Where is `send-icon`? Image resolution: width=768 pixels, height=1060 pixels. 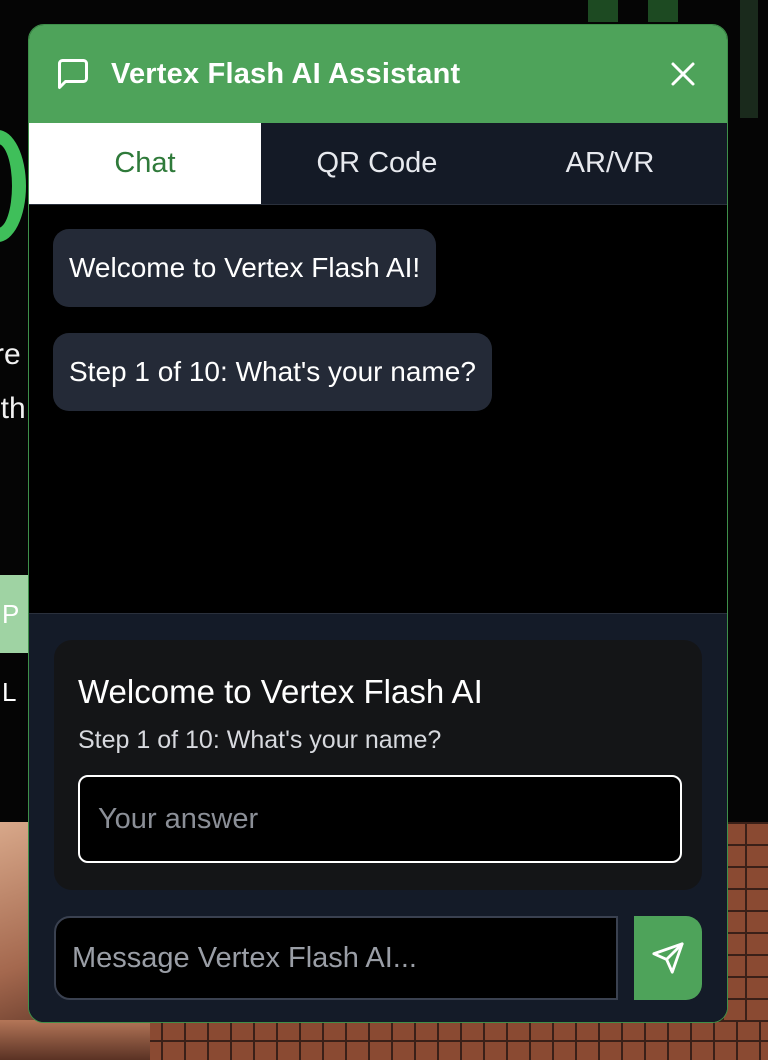
send-icon is located at coordinates (668, 958).